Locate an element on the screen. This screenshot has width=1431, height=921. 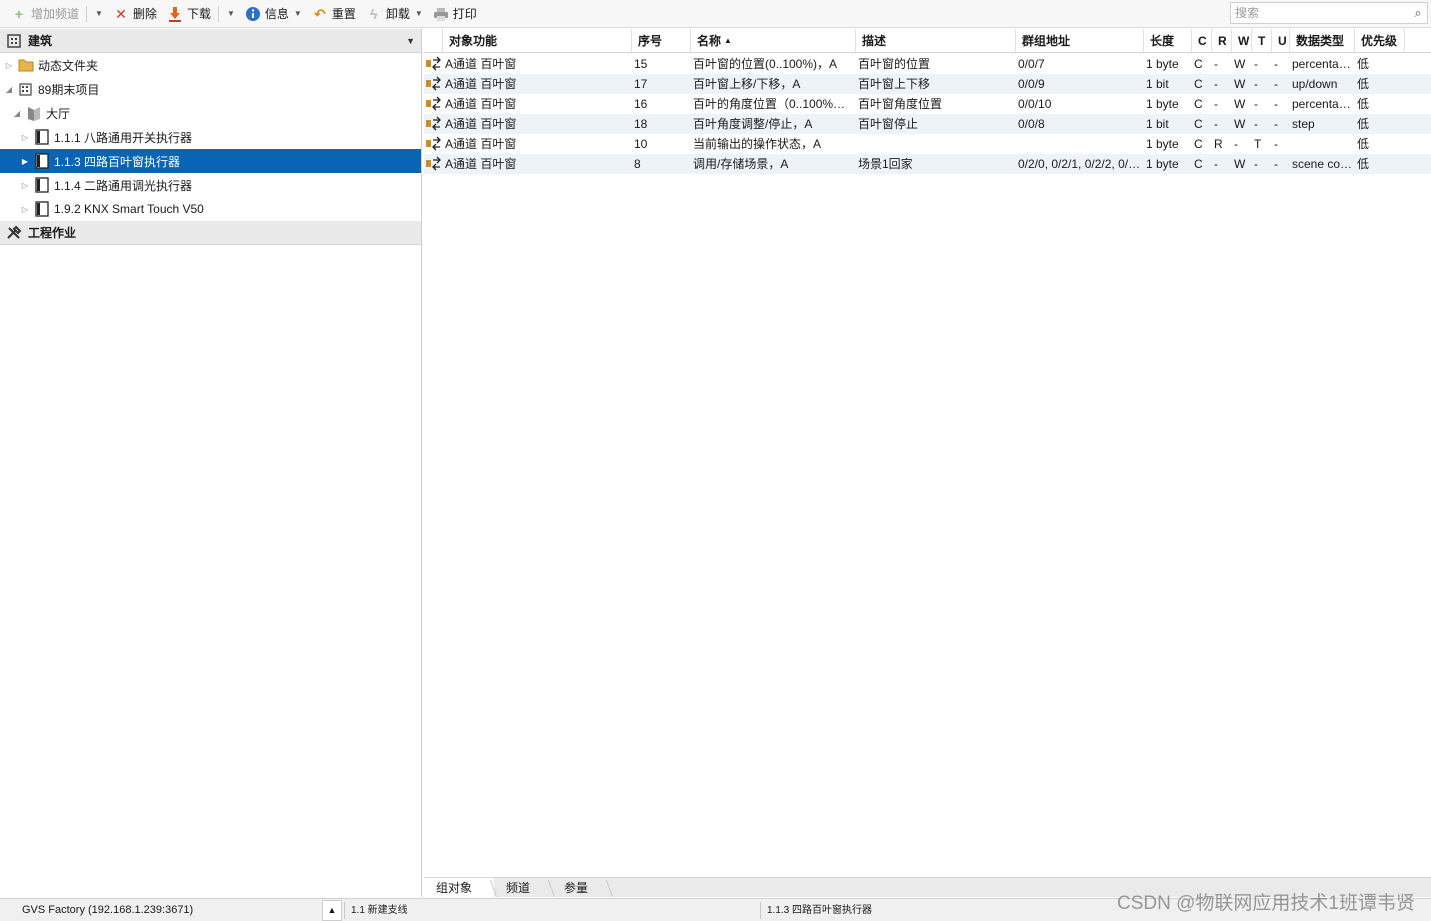
status-caret-up-icon: ▲ is located at coordinates (332, 910).